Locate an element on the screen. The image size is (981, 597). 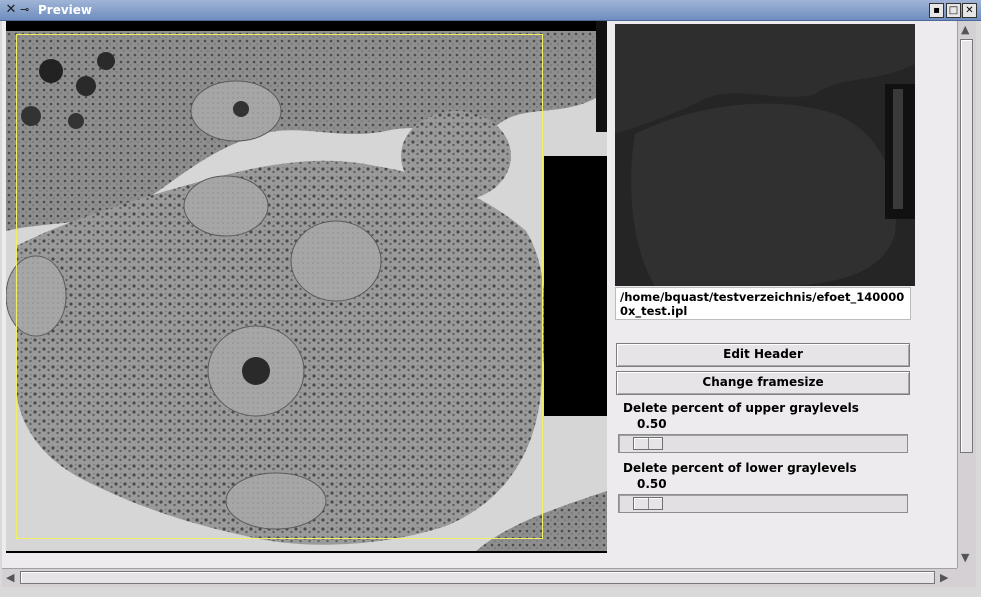
lower-graylevels-value: 0.50 is located at coordinates (652, 484).